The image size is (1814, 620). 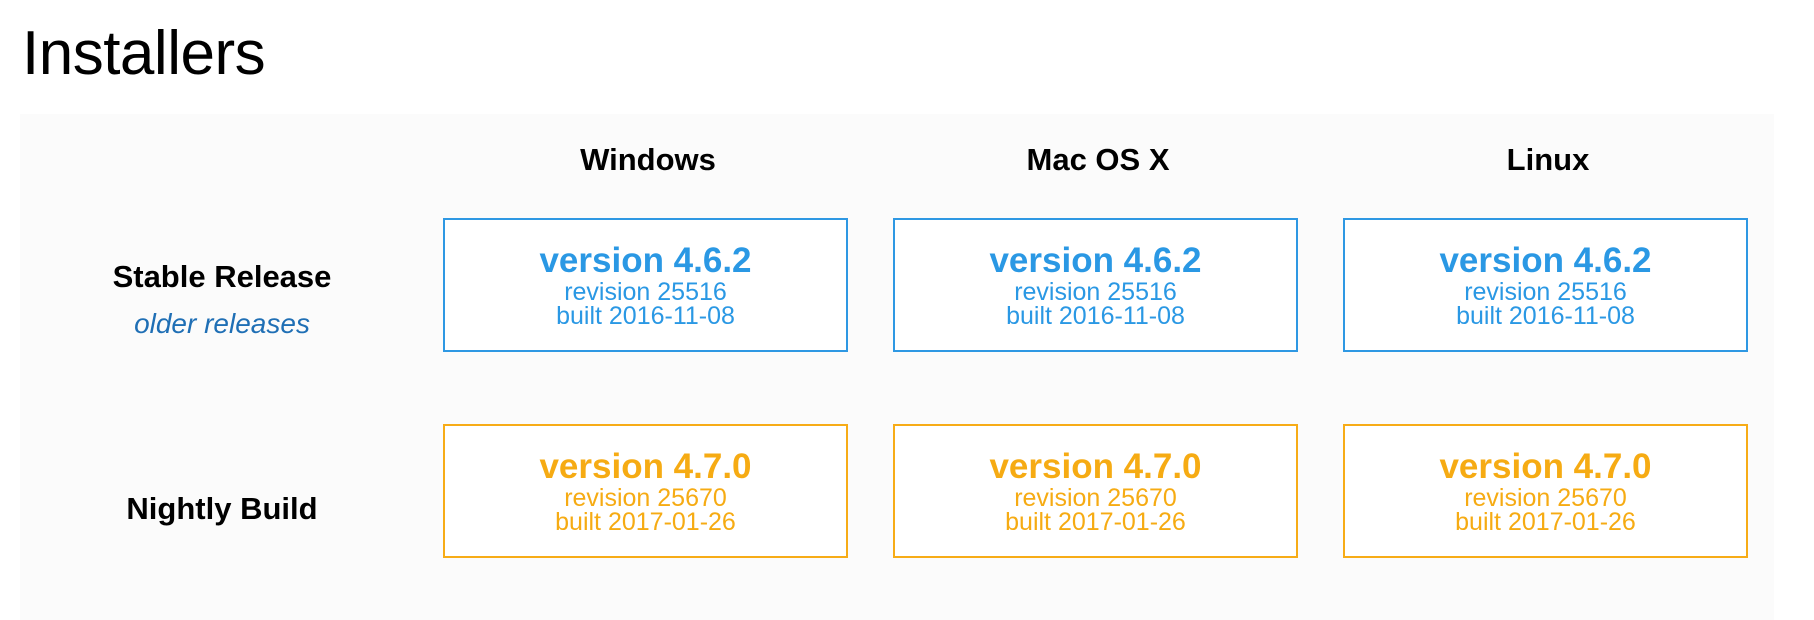 What do you see at coordinates (222, 299) in the screenshot?
I see `row-label-stable-release: Stable Release older releases` at bounding box center [222, 299].